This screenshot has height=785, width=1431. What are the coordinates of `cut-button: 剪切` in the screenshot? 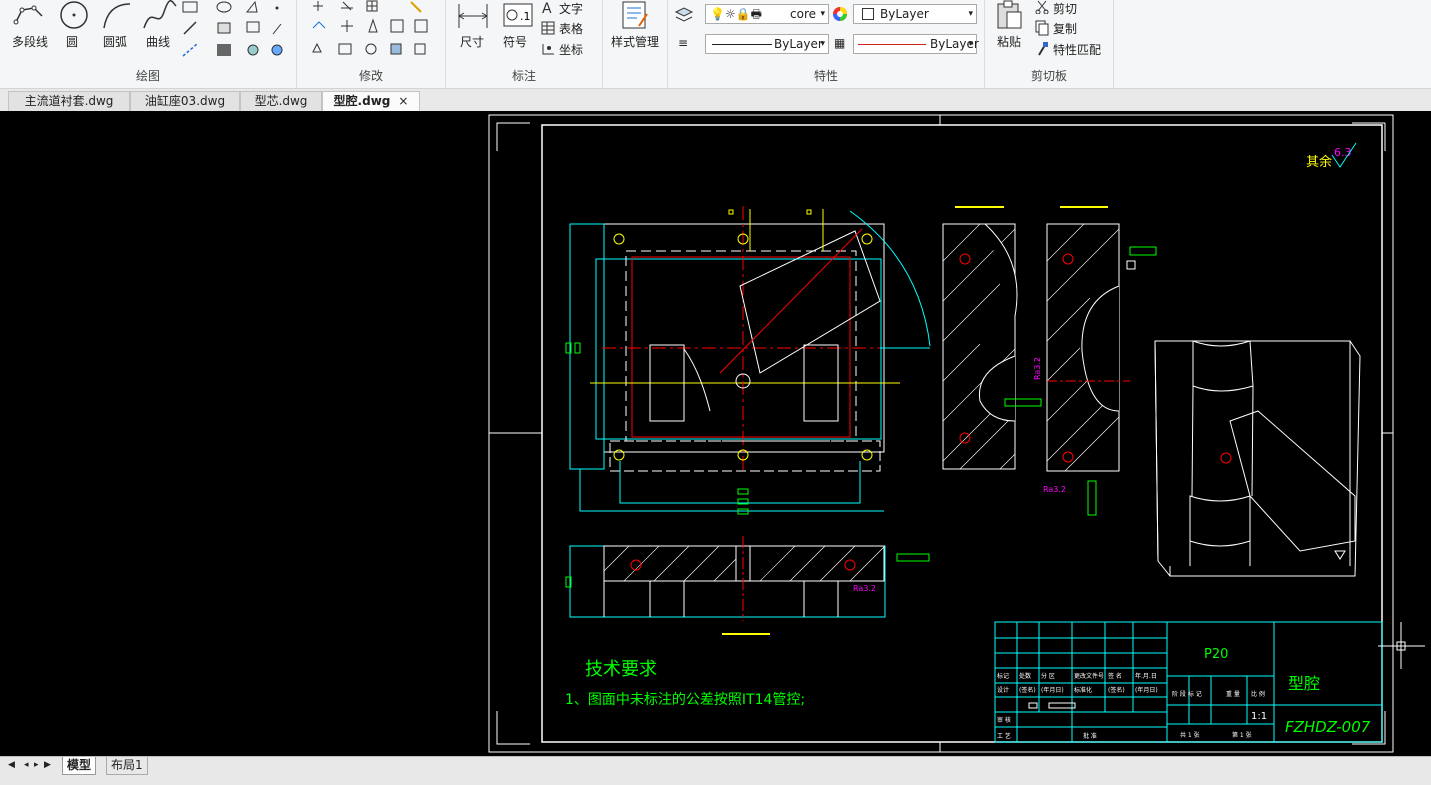 It's located at (1065, 8).